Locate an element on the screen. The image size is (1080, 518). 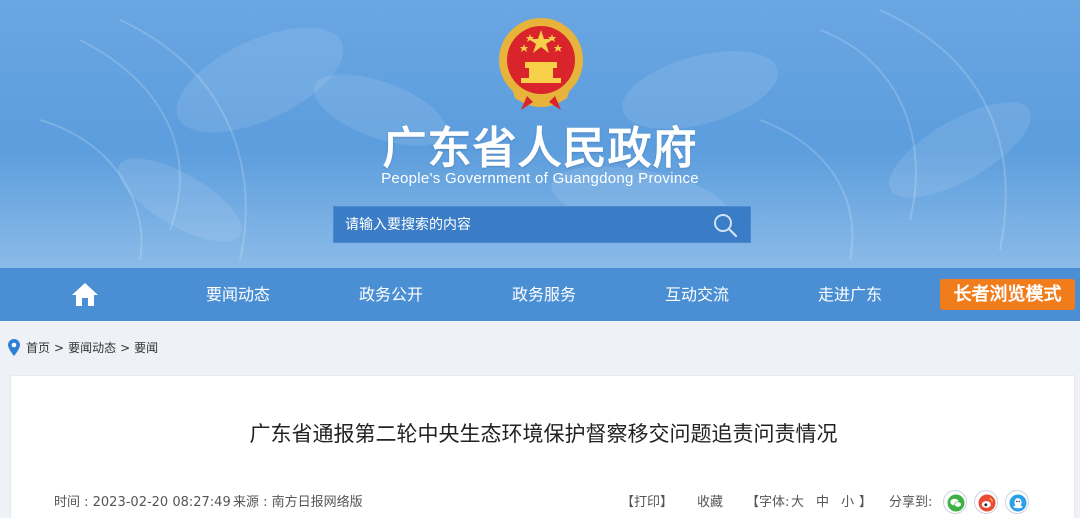
nav-item-interaction: 互动交流 is located at coordinates (697, 294).